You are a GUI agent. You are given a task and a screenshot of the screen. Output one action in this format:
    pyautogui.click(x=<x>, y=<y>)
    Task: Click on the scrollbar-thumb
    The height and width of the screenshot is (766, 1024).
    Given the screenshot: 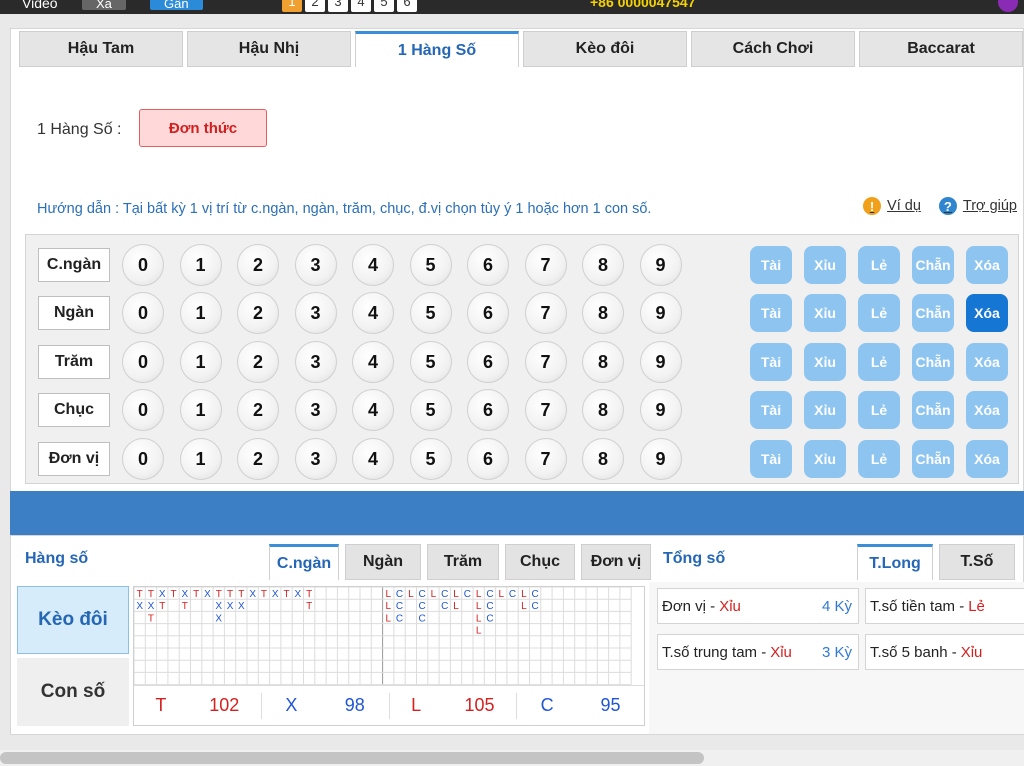 What is the action you would take?
    pyautogui.click(x=352, y=758)
    